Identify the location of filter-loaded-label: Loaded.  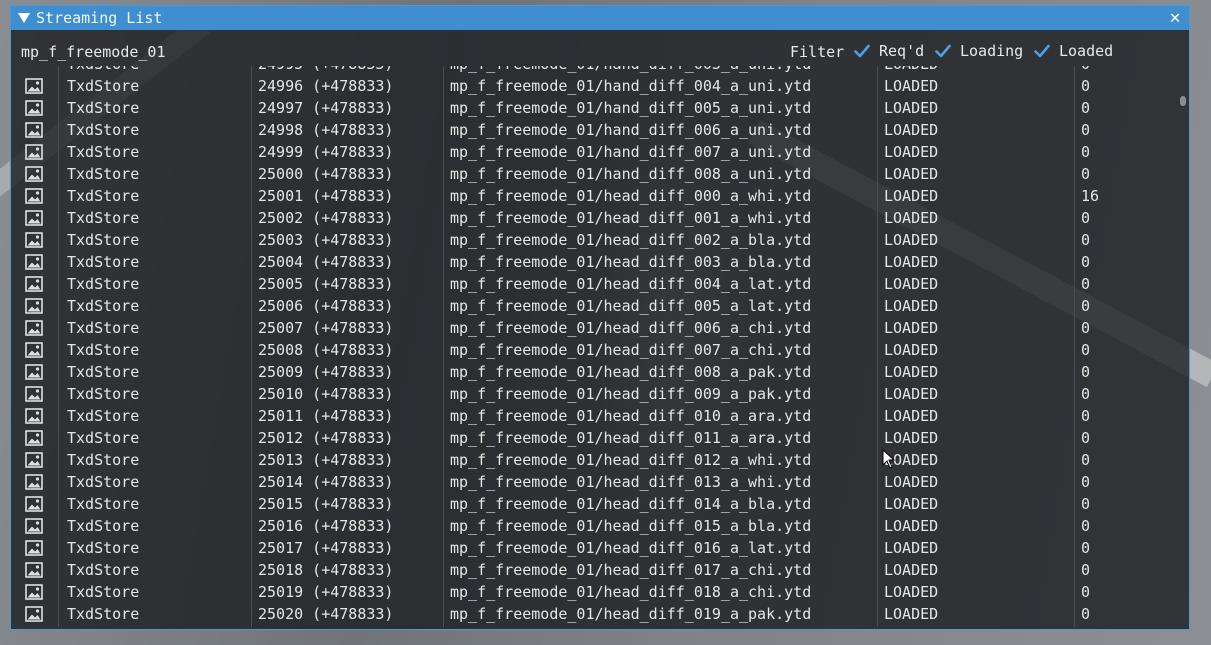
(1086, 51).